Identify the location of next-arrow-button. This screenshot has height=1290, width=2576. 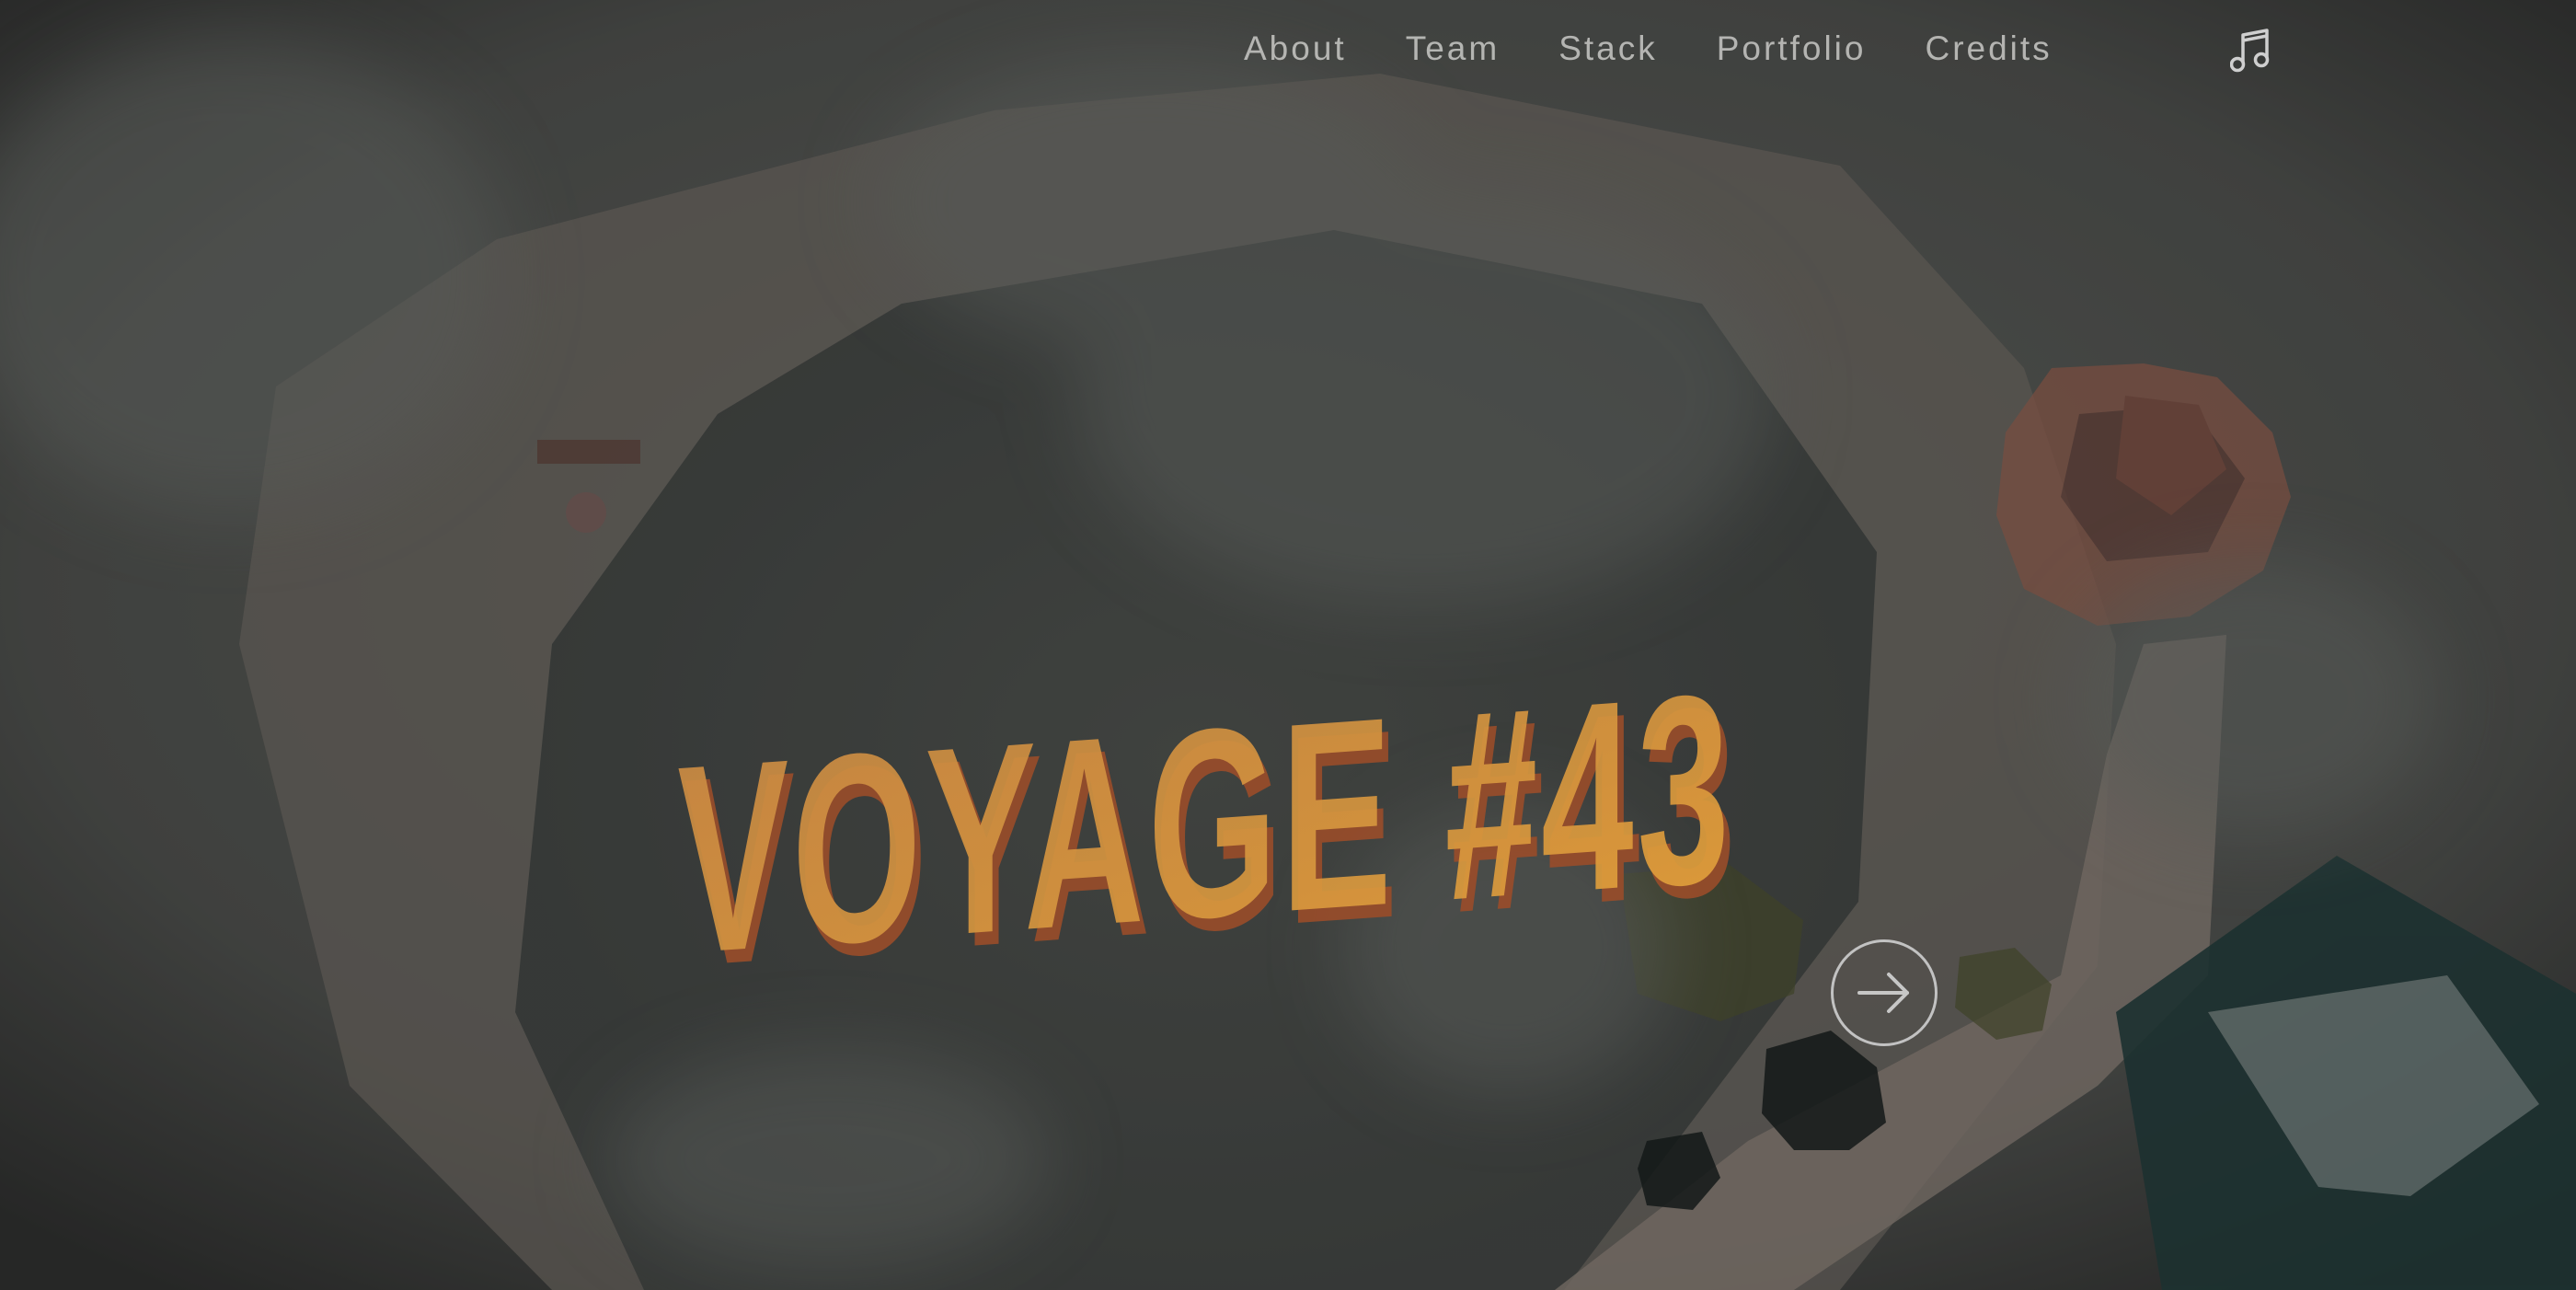
(1884, 993).